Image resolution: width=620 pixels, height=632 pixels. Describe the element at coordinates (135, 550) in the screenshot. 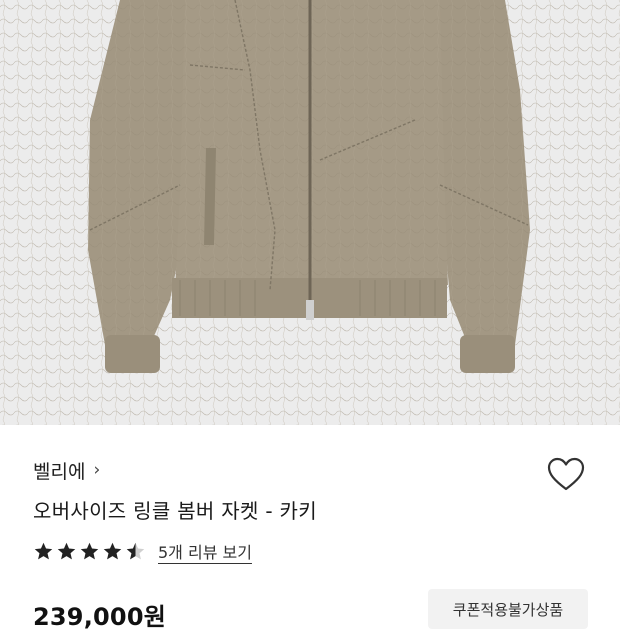

I see `star-half-icon` at that location.